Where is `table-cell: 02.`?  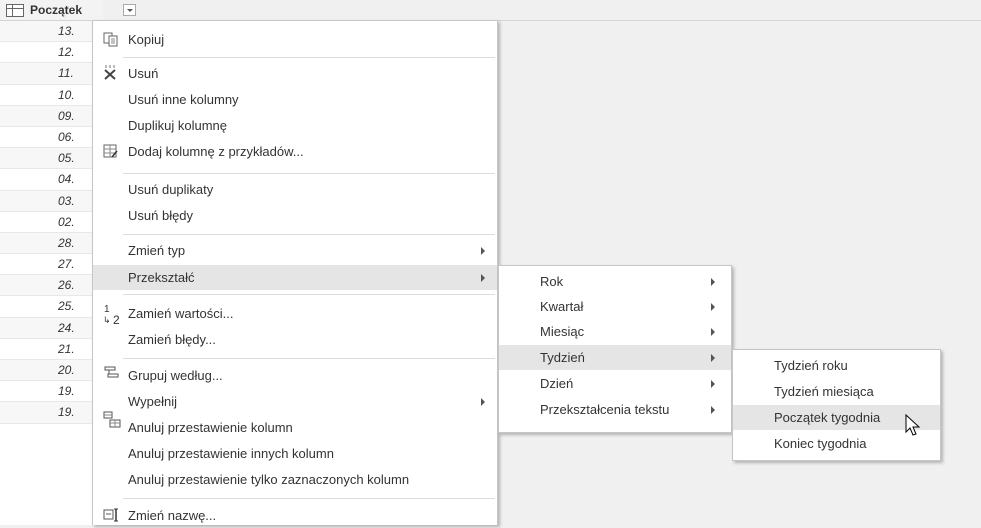 table-cell: 02. is located at coordinates (51, 222).